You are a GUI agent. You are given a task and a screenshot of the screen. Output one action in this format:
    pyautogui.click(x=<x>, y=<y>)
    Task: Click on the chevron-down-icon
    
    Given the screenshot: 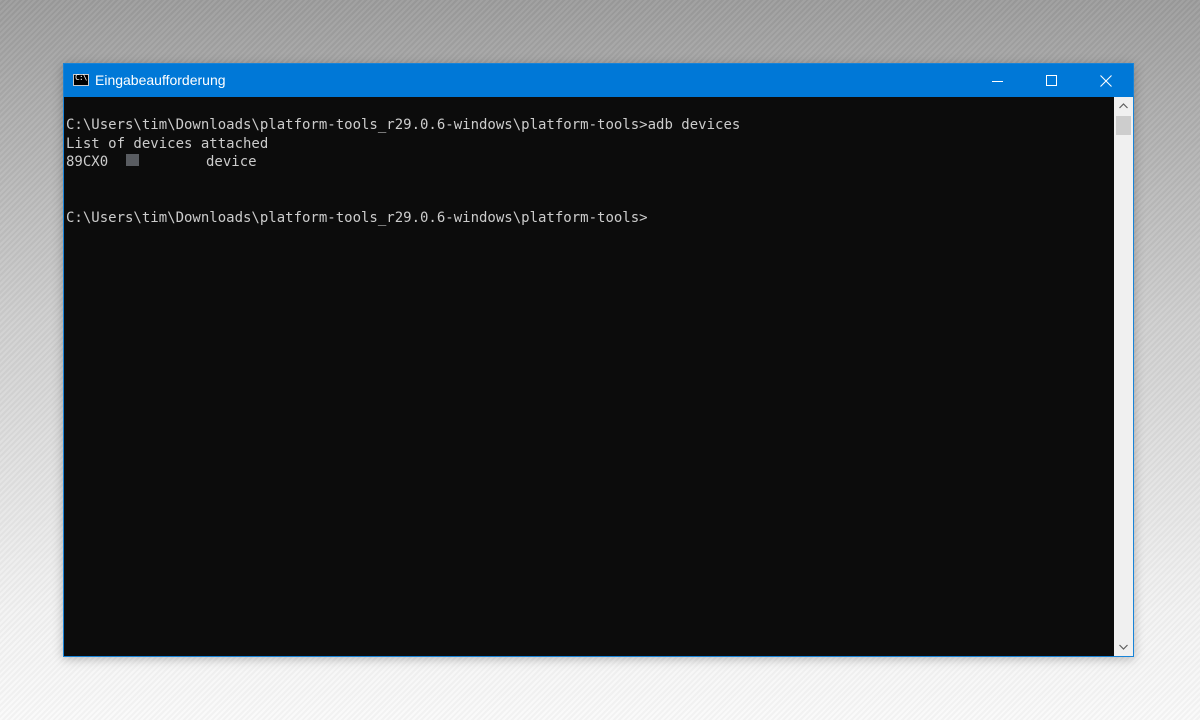 What is the action you would take?
    pyautogui.click(x=1123, y=647)
    